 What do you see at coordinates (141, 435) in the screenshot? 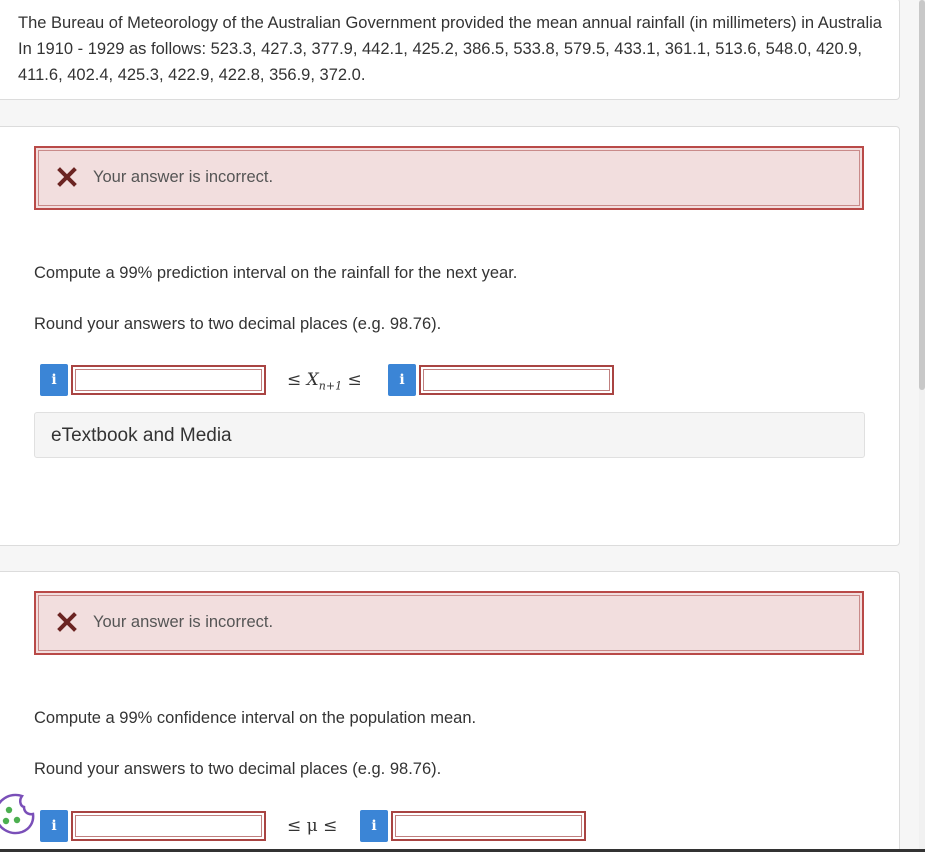
I see `etextbook-label: eTextbook and Media` at bounding box center [141, 435].